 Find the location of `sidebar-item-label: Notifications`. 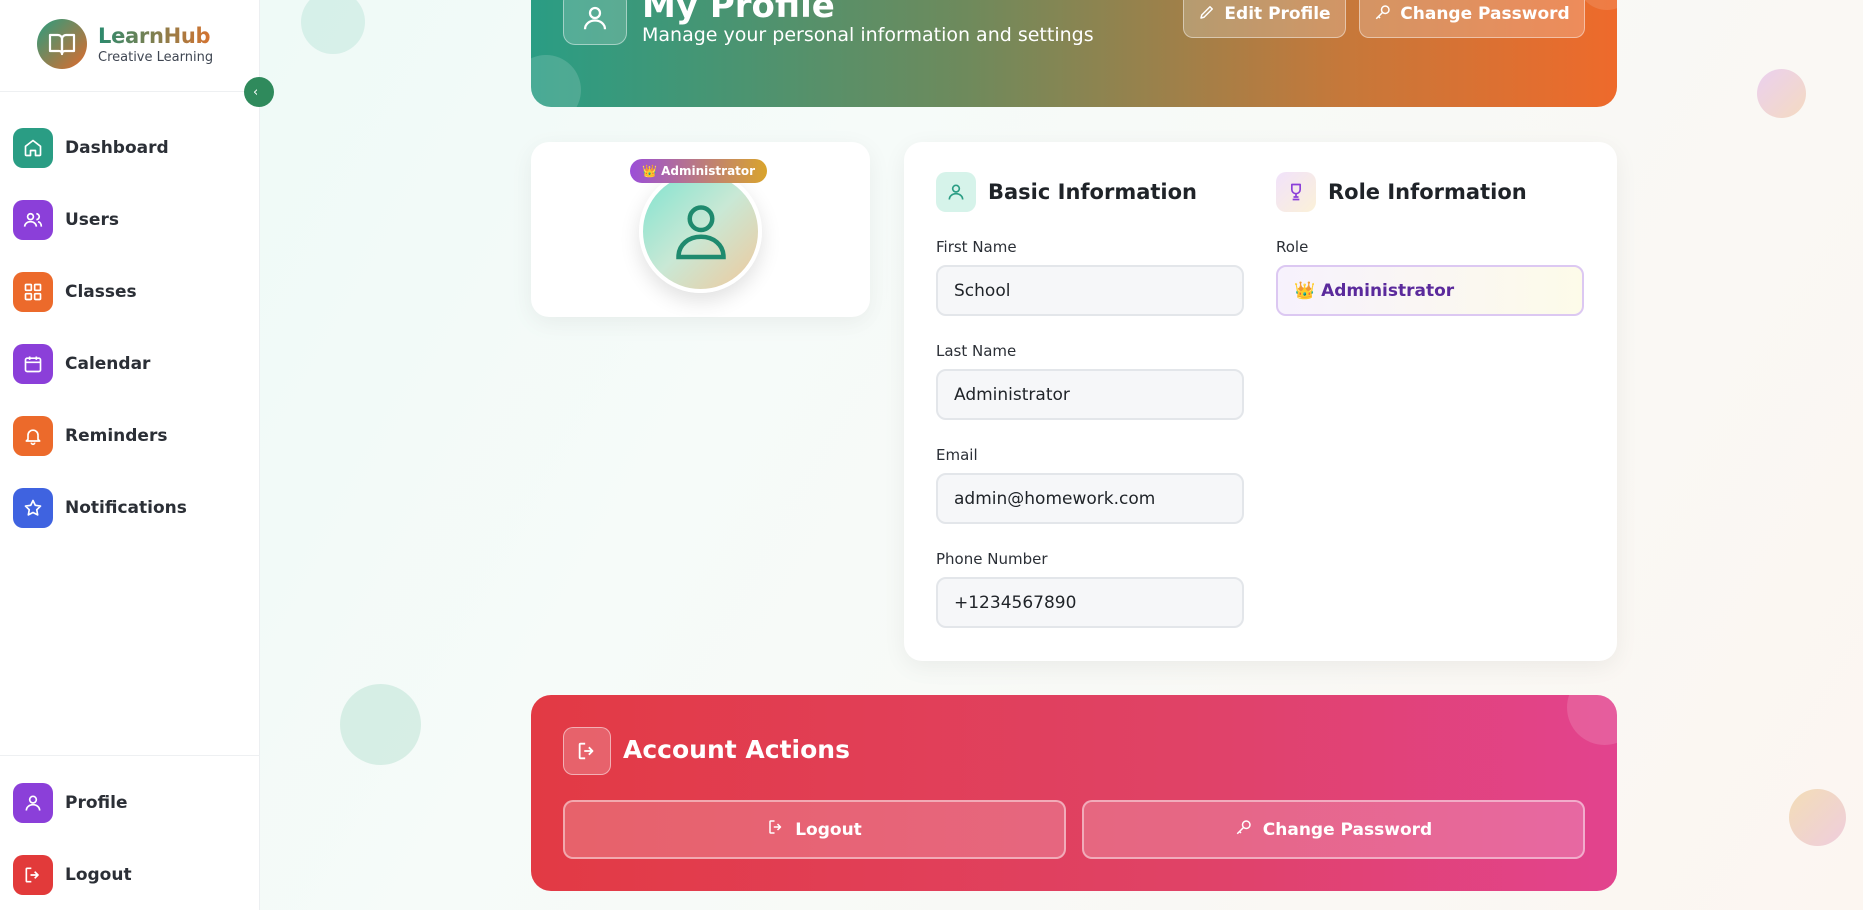

sidebar-item-label: Notifications is located at coordinates (126, 508).